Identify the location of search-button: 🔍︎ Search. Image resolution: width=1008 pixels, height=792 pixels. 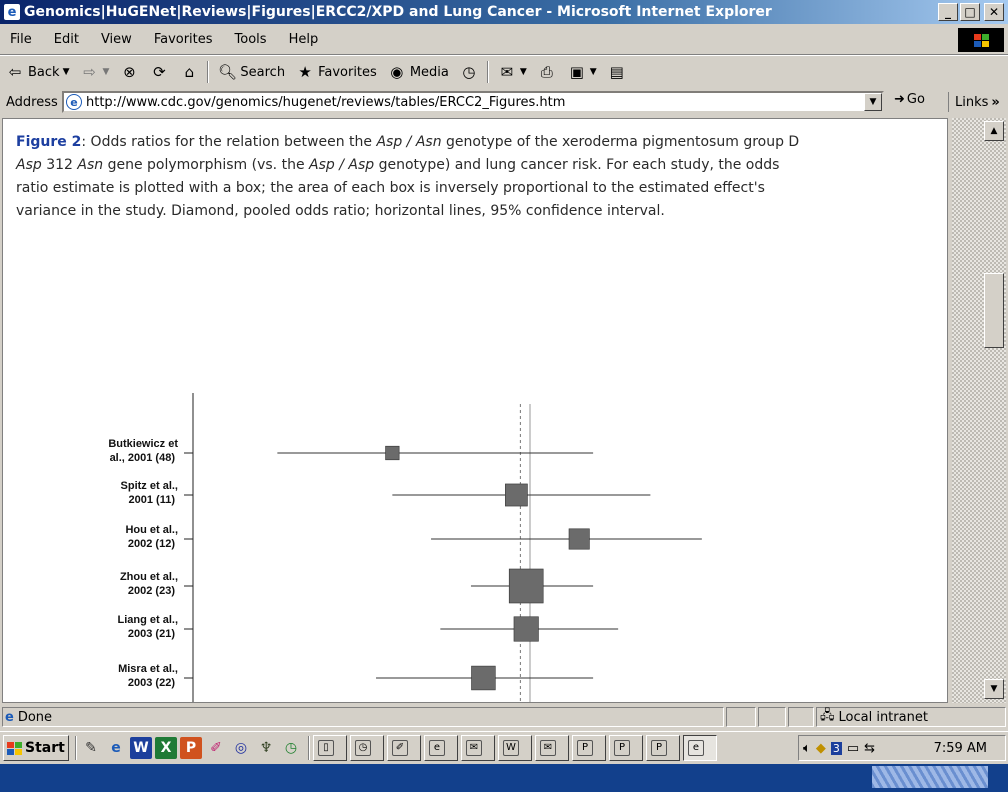
(251, 72).